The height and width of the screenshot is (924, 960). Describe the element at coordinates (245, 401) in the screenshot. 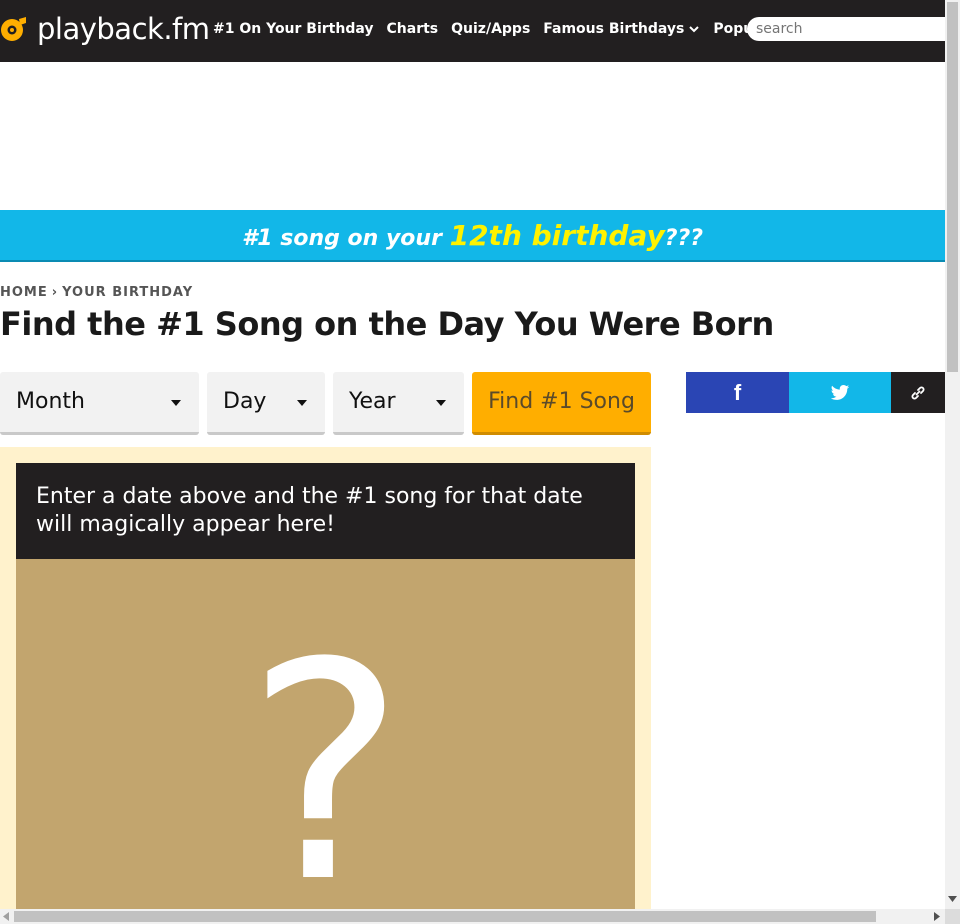

I see `day-select-label: Day` at that location.